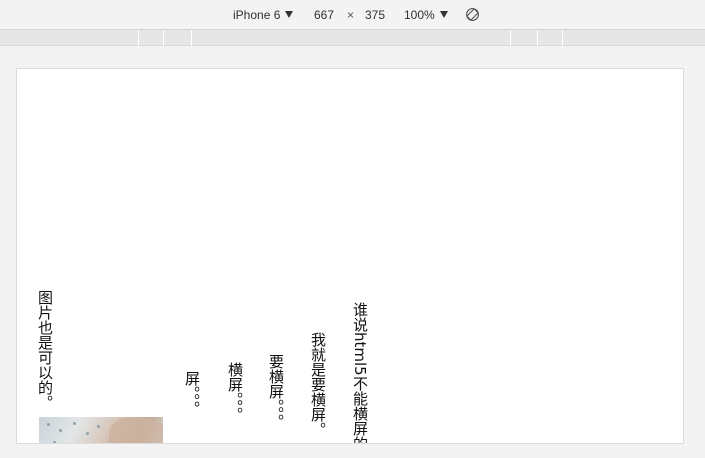  I want to click on text-line-1: 谁说html5不能横屏的, so click(360, 373).